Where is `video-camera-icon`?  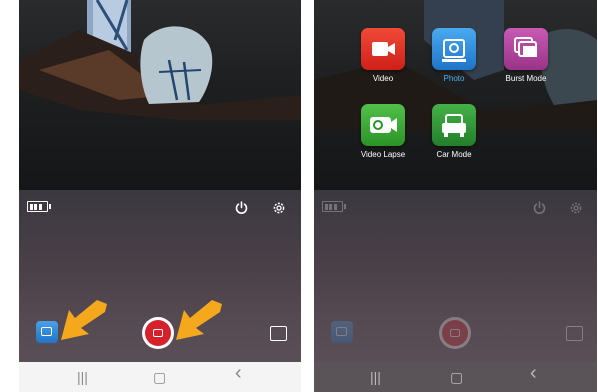
video-camera-icon is located at coordinates (383, 49).